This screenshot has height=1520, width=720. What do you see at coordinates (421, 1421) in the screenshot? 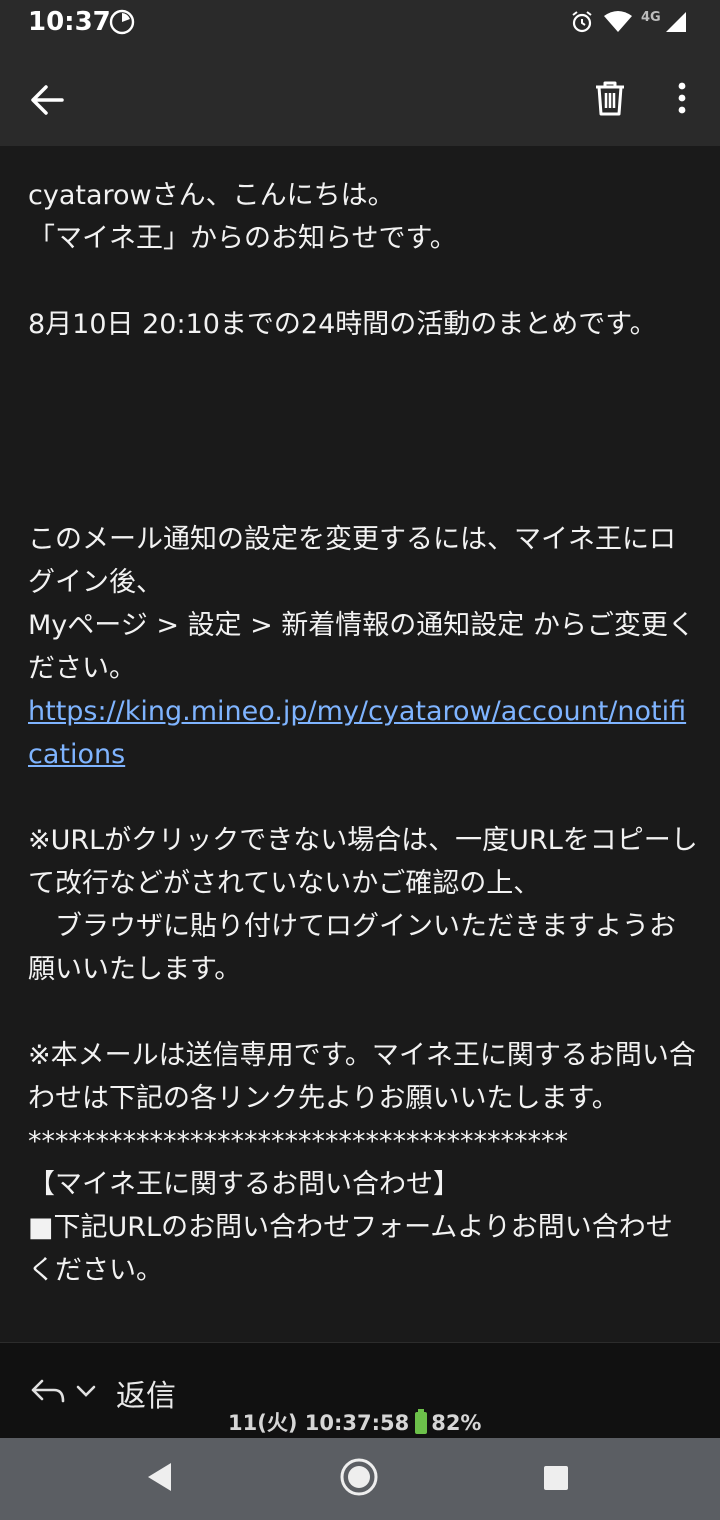
I see `battery-icon` at bounding box center [421, 1421].